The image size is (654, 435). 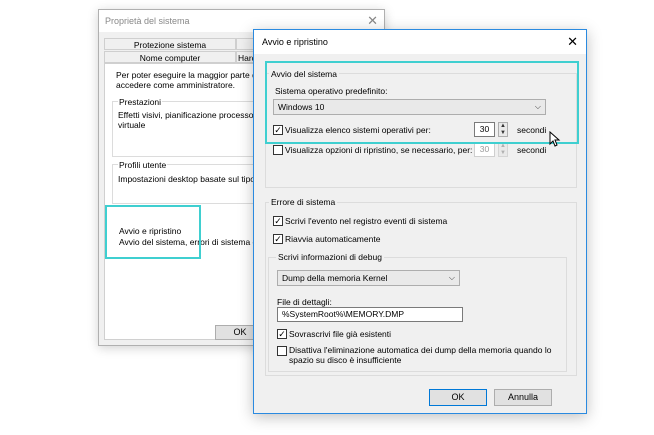 What do you see at coordinates (458, 397) in the screenshot?
I see `ok-button: OK` at bounding box center [458, 397].